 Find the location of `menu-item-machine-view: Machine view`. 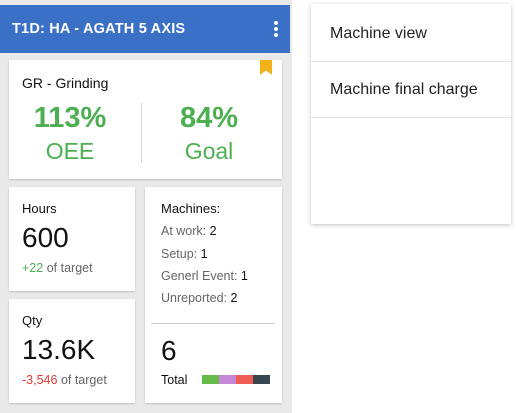

menu-item-machine-view: Machine view is located at coordinates (411, 34).